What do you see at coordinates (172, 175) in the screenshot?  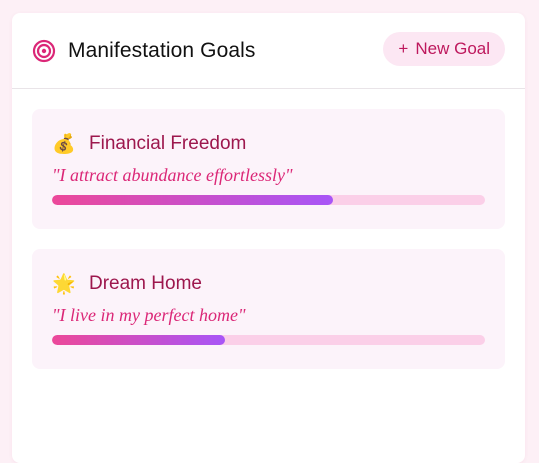 I see `goal-affirmation: "I attract abundance effortlessly"` at bounding box center [172, 175].